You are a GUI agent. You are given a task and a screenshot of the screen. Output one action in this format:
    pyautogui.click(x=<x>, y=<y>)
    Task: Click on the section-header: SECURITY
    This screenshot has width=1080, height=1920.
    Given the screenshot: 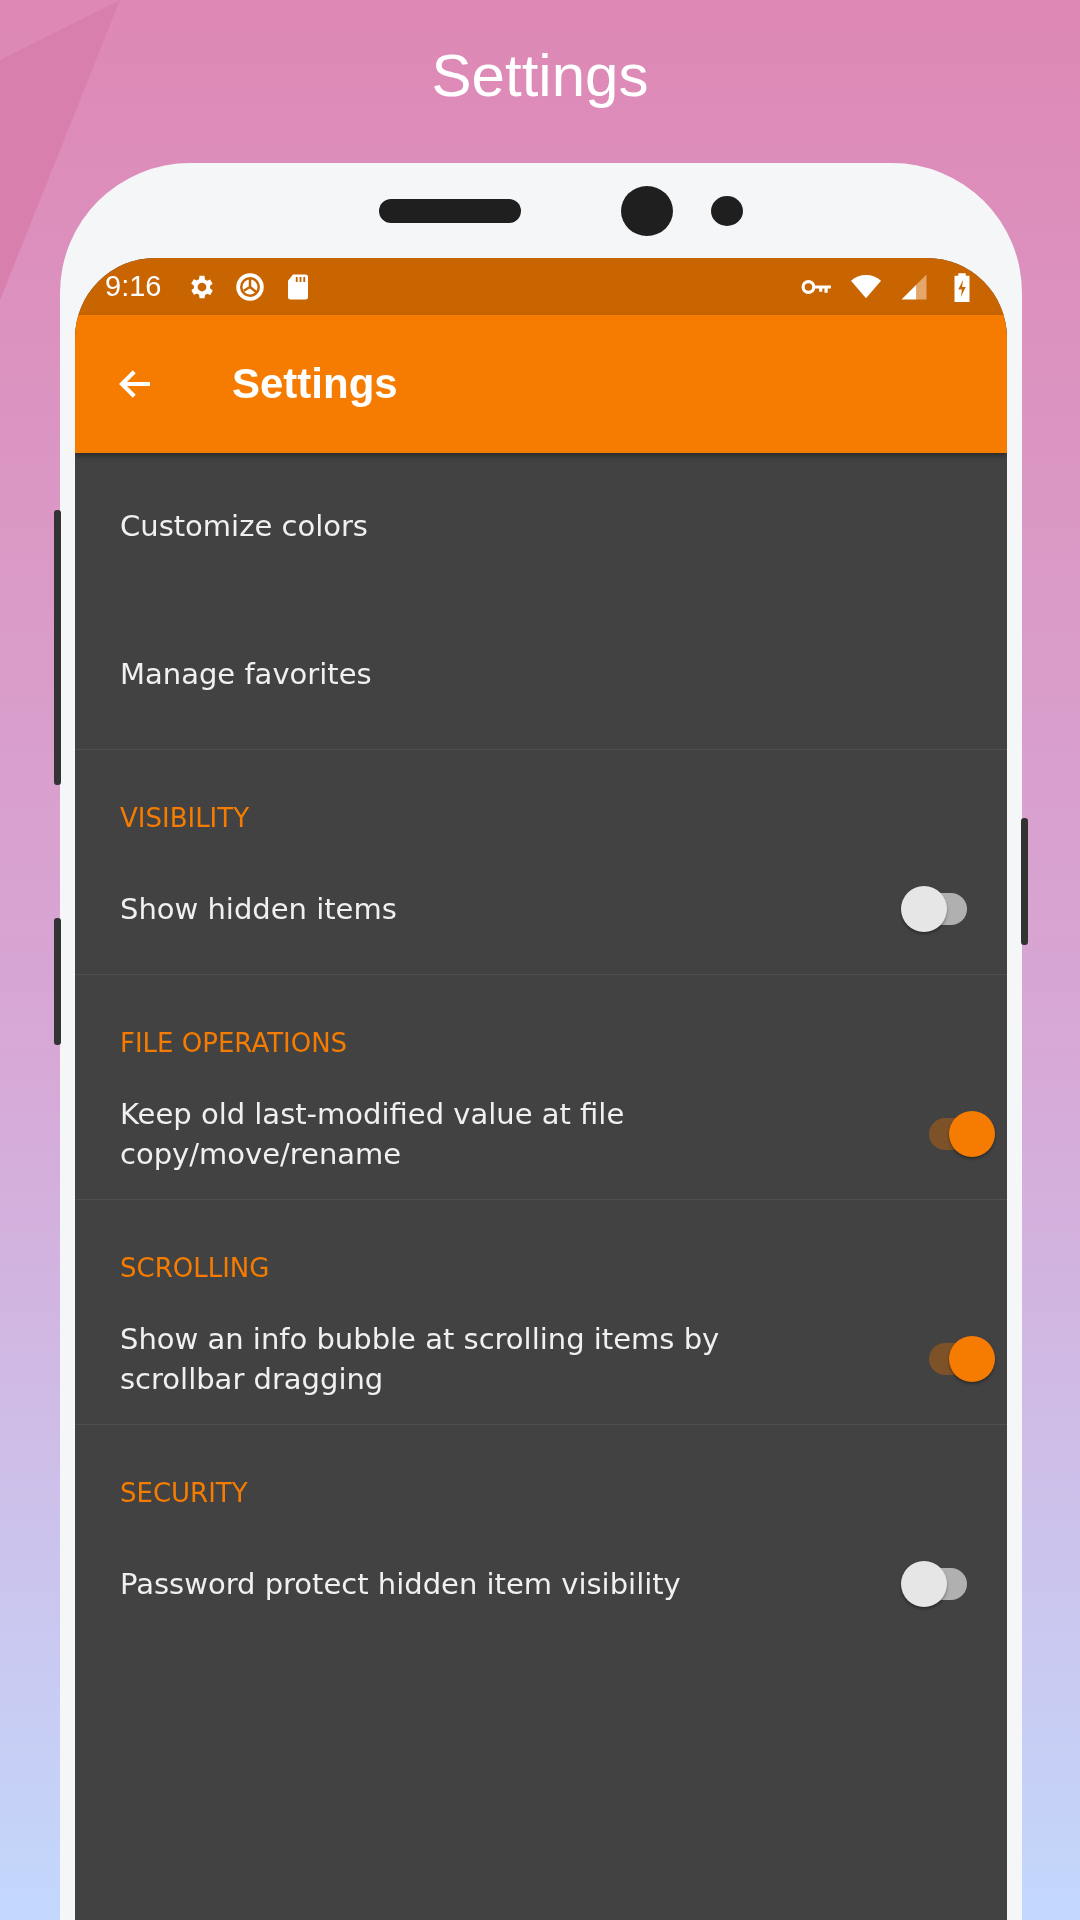 What is the action you would take?
    pyautogui.click(x=184, y=1493)
    